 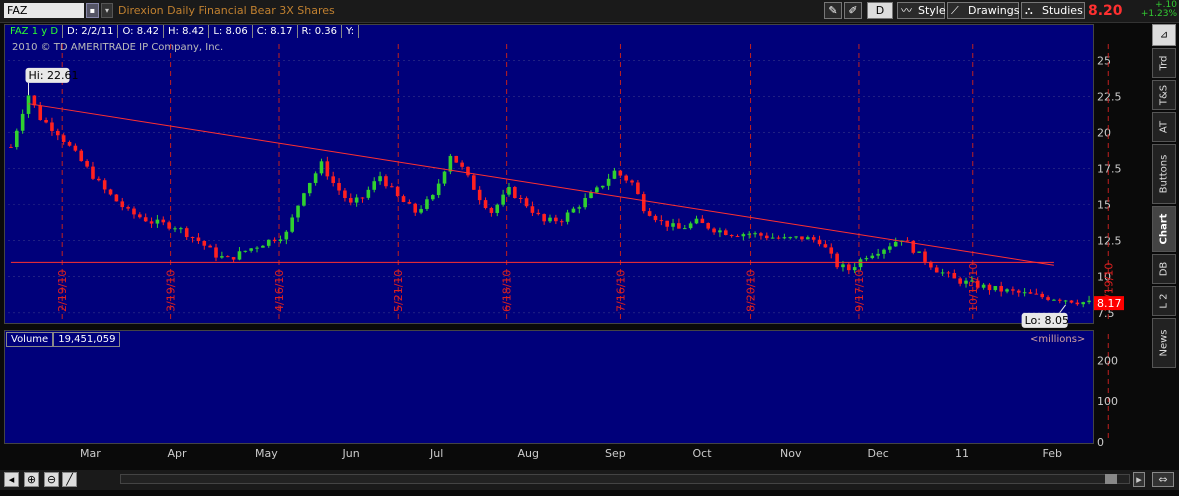 I want to click on tab-news: News, so click(x=1164, y=343).